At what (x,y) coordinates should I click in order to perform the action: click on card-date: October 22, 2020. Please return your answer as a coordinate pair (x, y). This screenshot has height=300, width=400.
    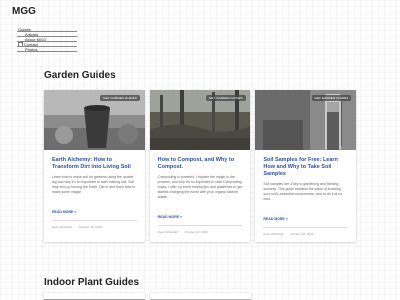
    Looking at the image, I should click on (196, 232).